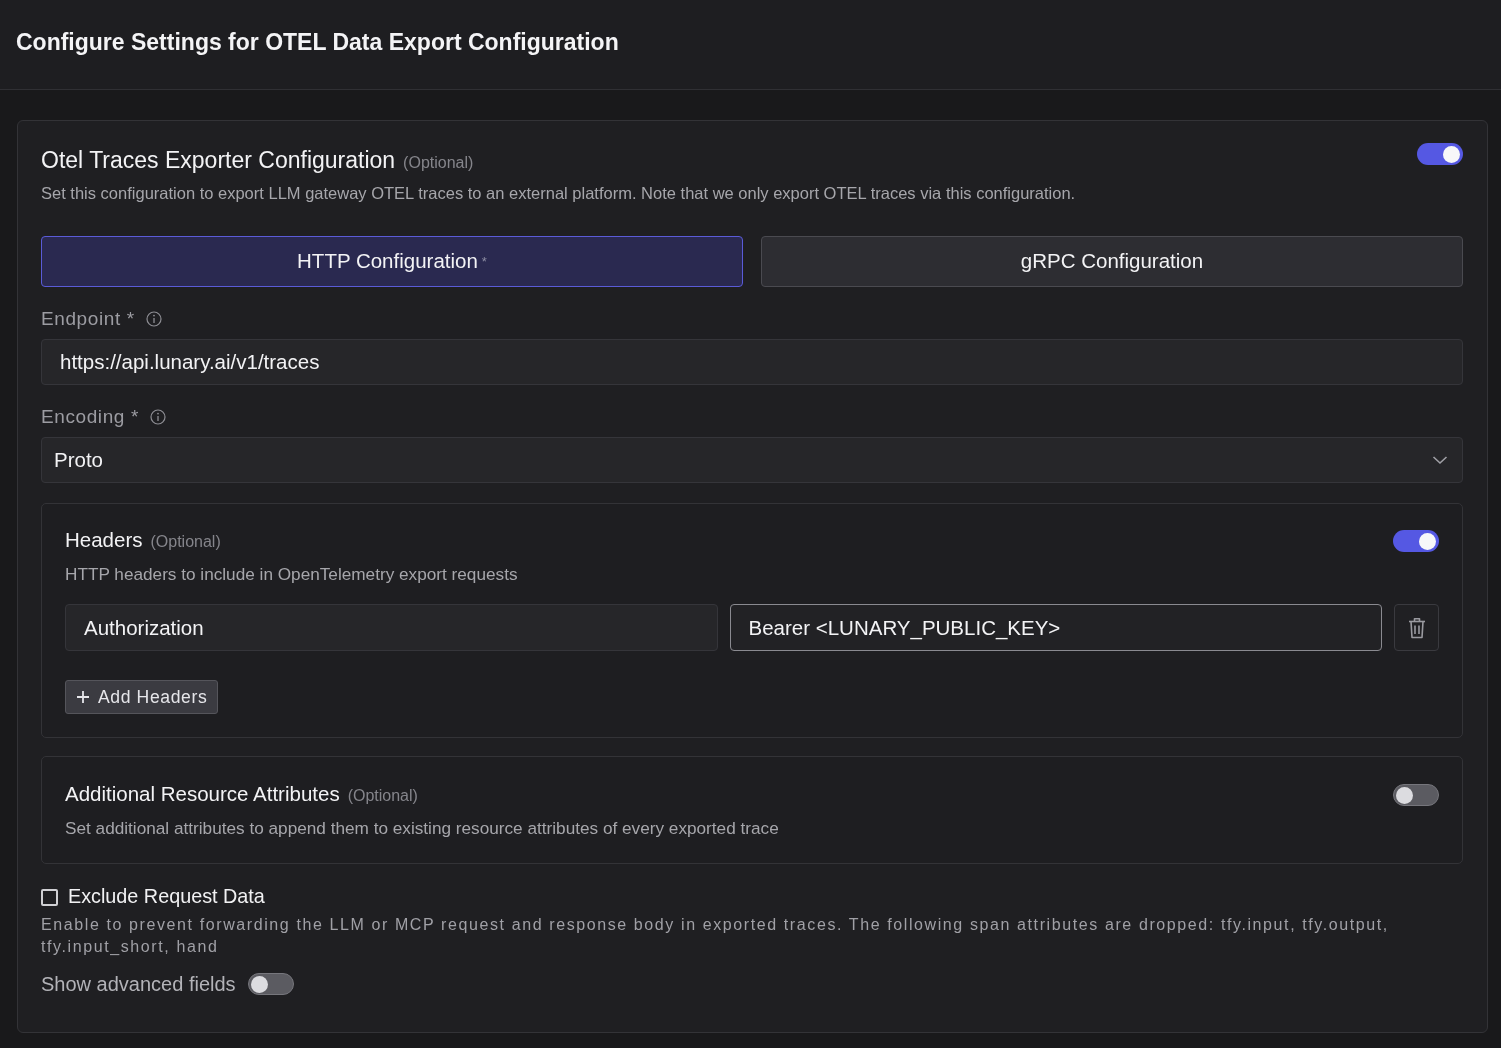  I want to click on checkbox, so click(49, 897).